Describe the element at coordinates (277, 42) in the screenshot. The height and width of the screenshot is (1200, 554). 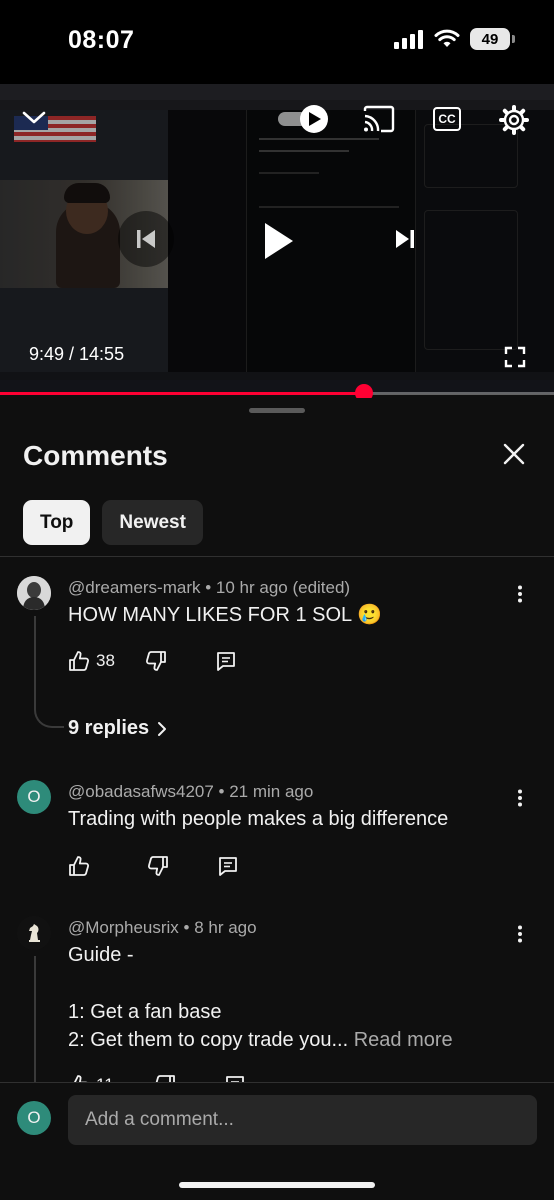
I see `status-bar: 08:07 49` at that location.